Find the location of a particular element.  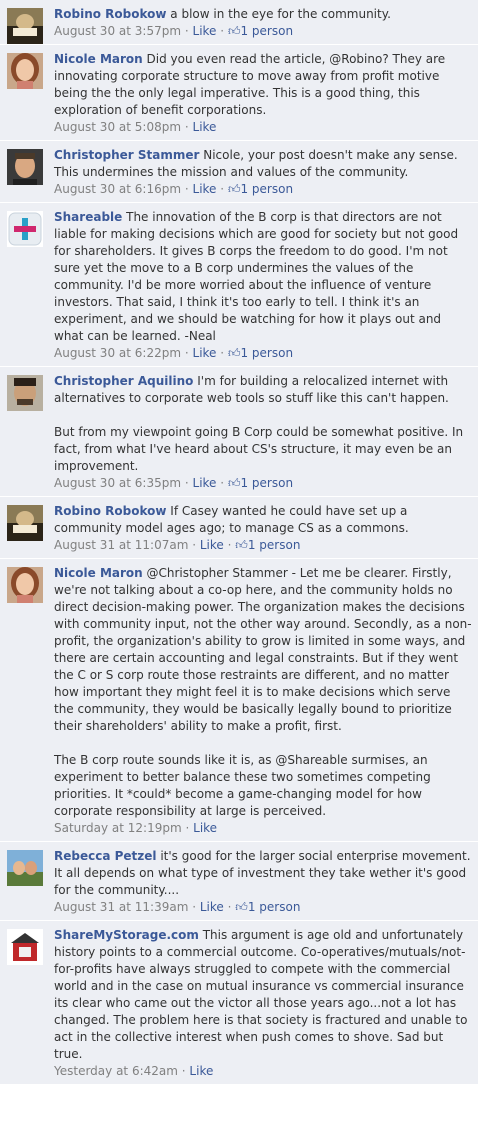

author-link: Christopher Stammer is located at coordinates (126, 155).